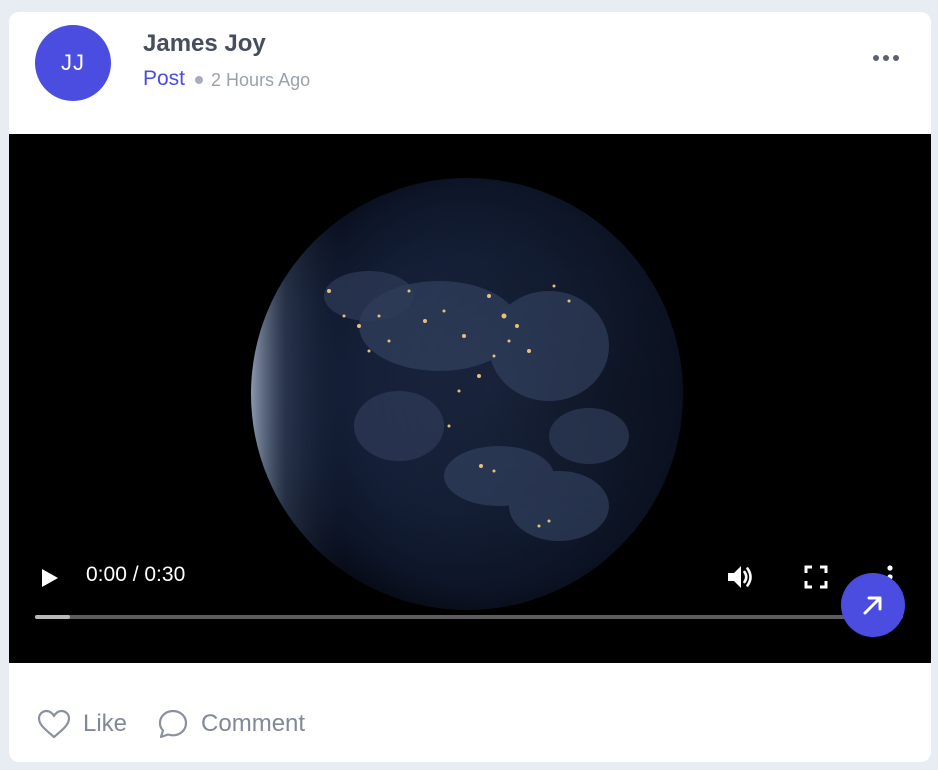  I want to click on post-type-label: Post, so click(164, 79).